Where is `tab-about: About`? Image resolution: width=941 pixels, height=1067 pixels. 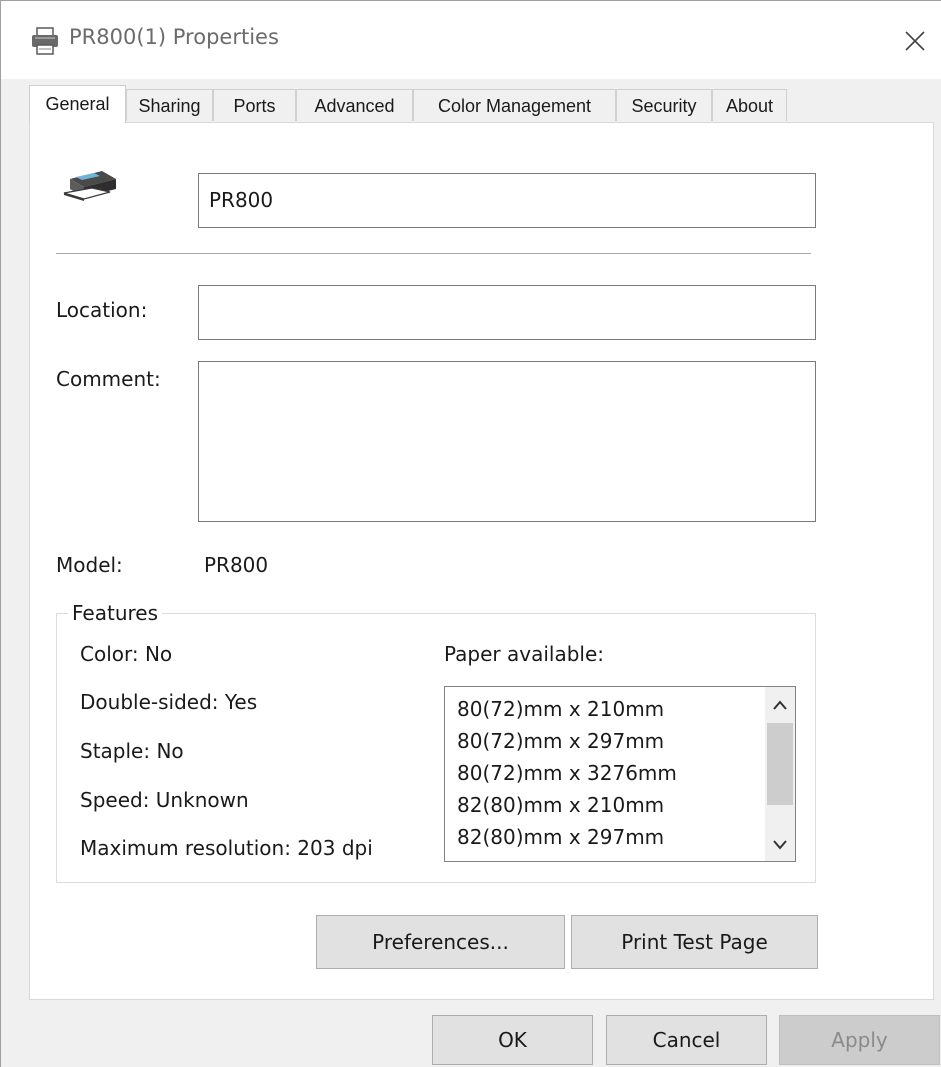 tab-about: About is located at coordinates (749, 105).